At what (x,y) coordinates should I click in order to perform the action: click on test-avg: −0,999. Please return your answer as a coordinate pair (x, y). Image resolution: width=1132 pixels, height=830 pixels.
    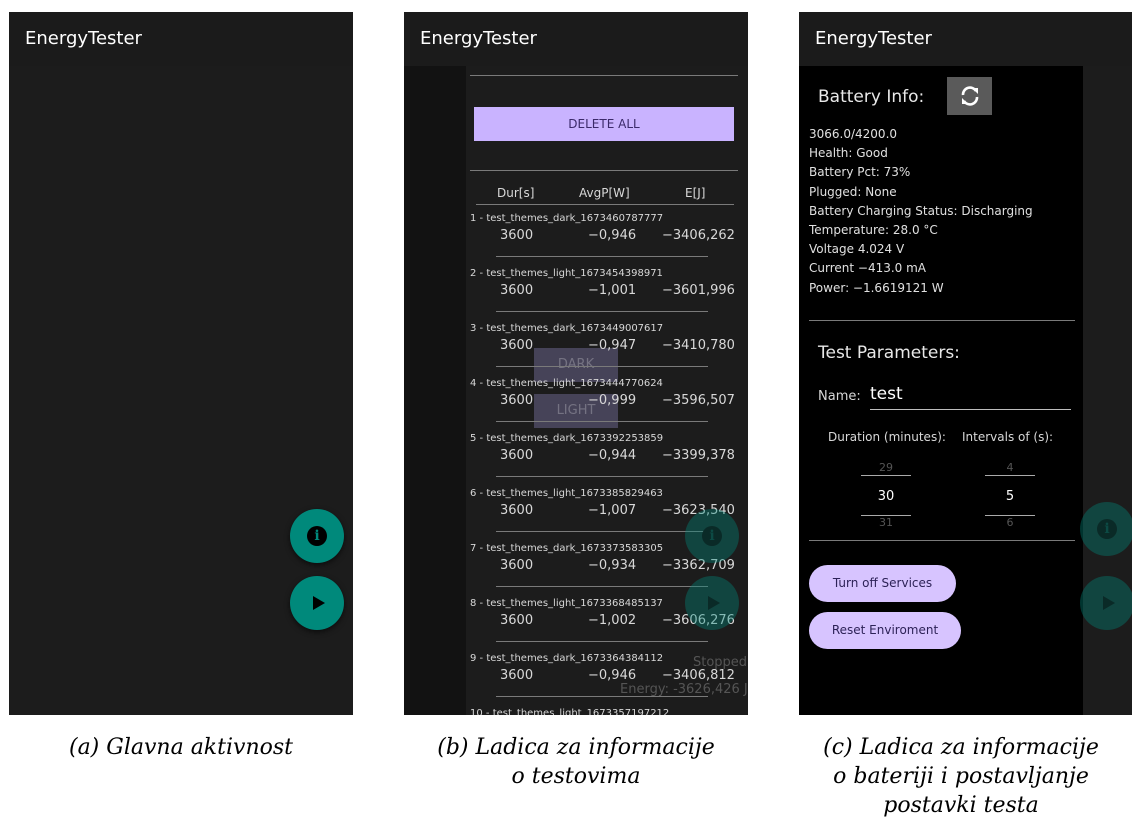
    Looking at the image, I should click on (612, 400).